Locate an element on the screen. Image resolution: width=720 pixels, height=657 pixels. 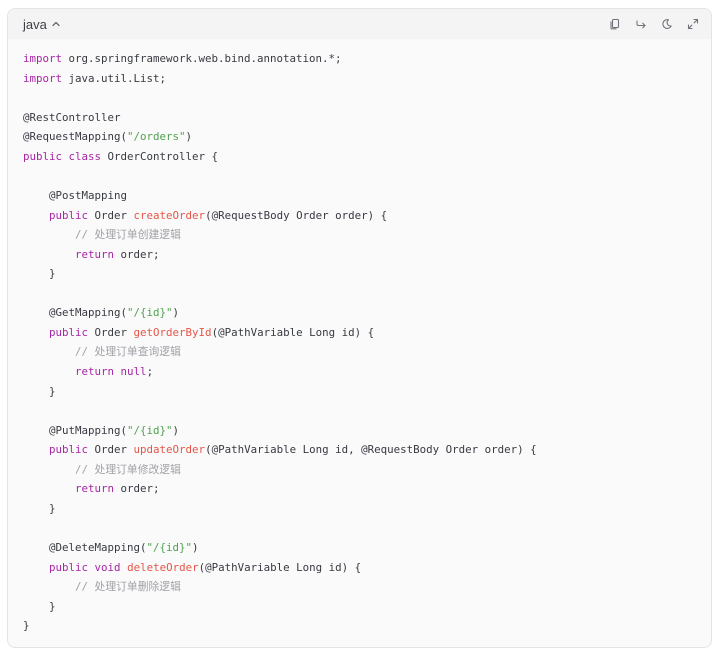
code-line: // 处理订单删除逻辑 is located at coordinates (367, 587).